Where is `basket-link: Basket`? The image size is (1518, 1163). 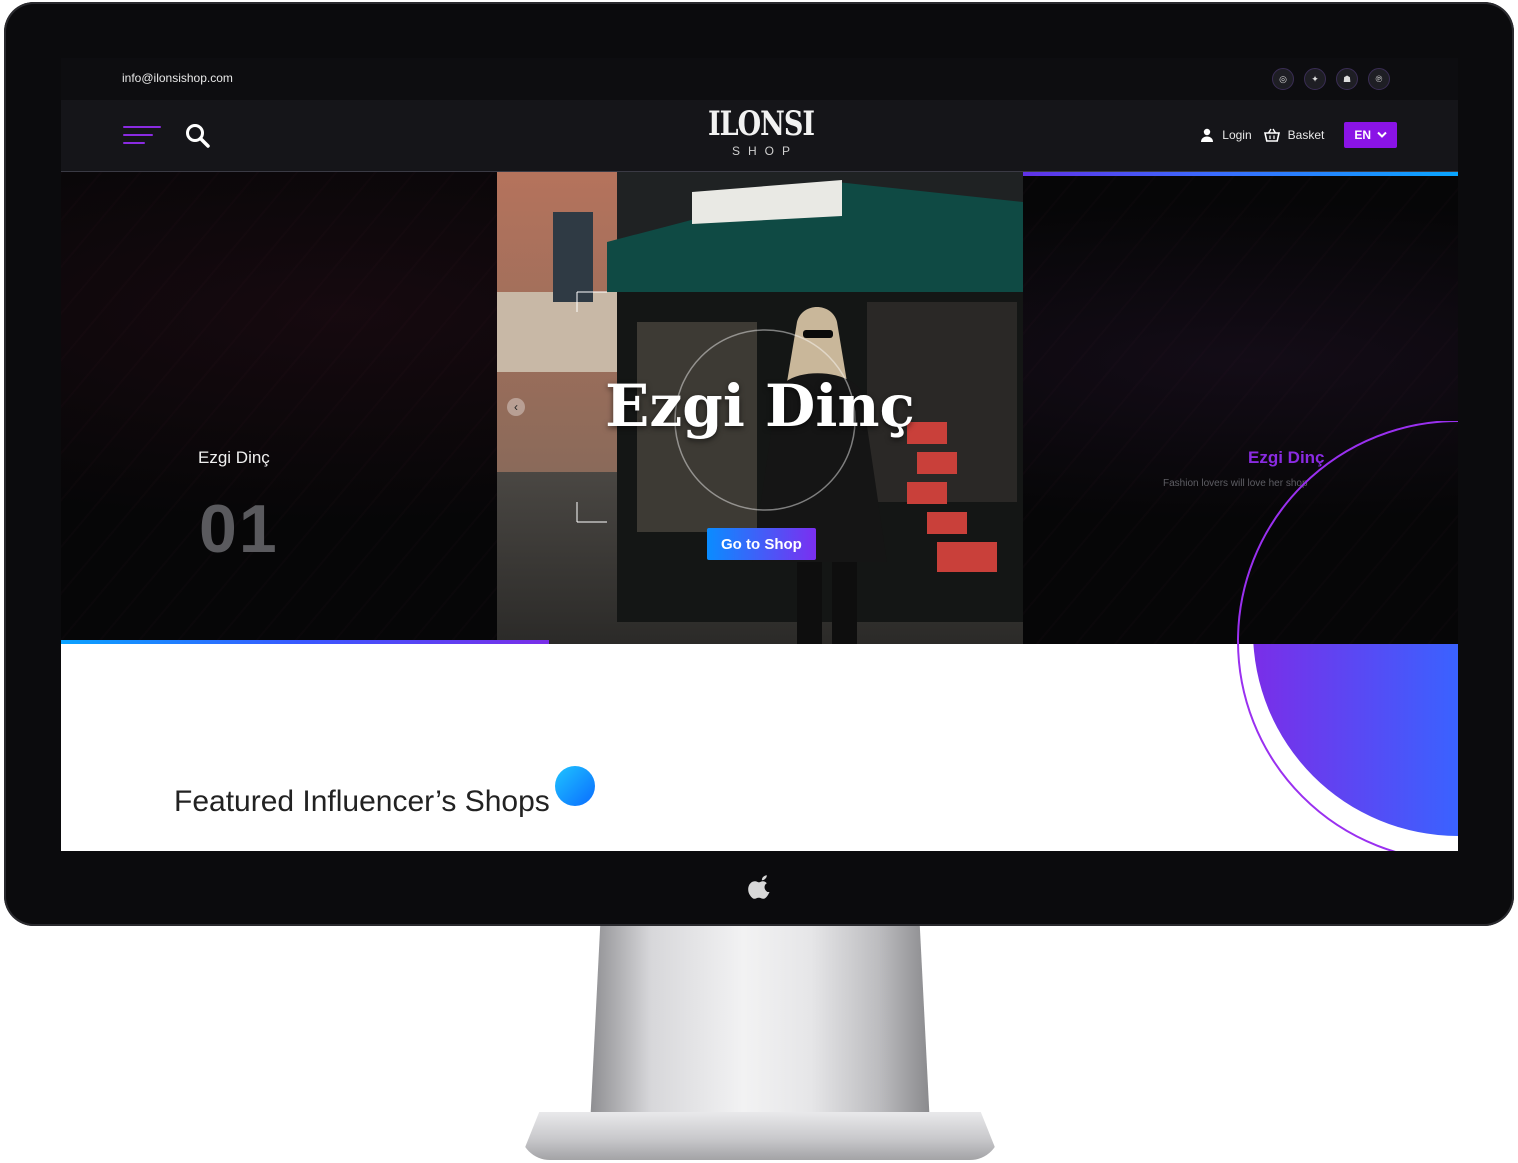
basket-link: Basket is located at coordinates (1294, 135).